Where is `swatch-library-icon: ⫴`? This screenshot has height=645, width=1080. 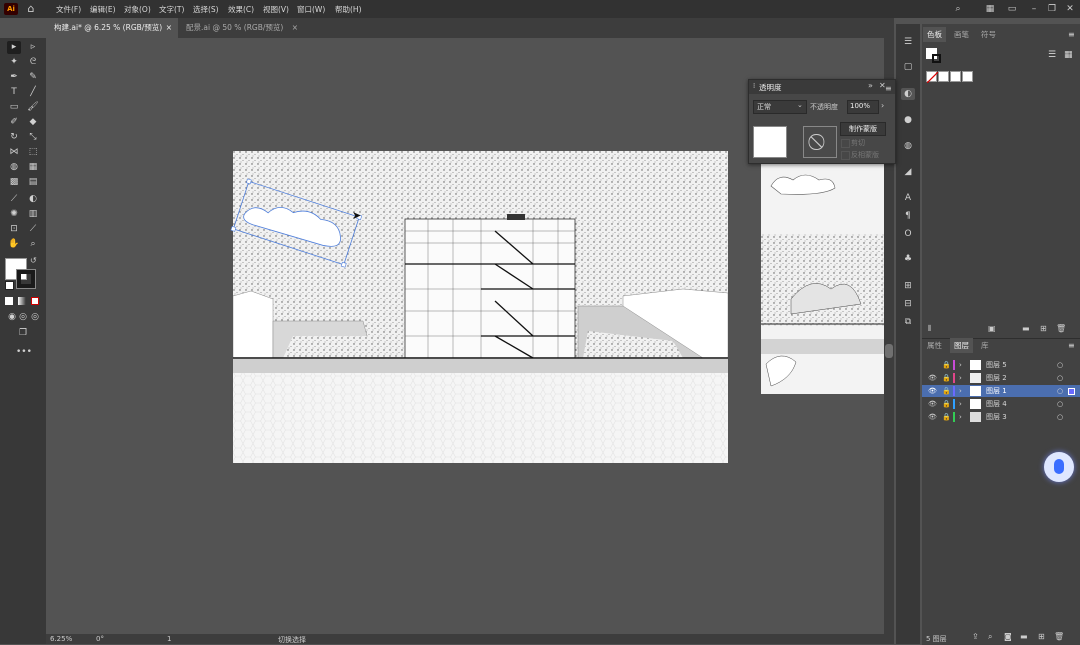
swatch-library-icon: ⫴ is located at coordinates (929, 329).